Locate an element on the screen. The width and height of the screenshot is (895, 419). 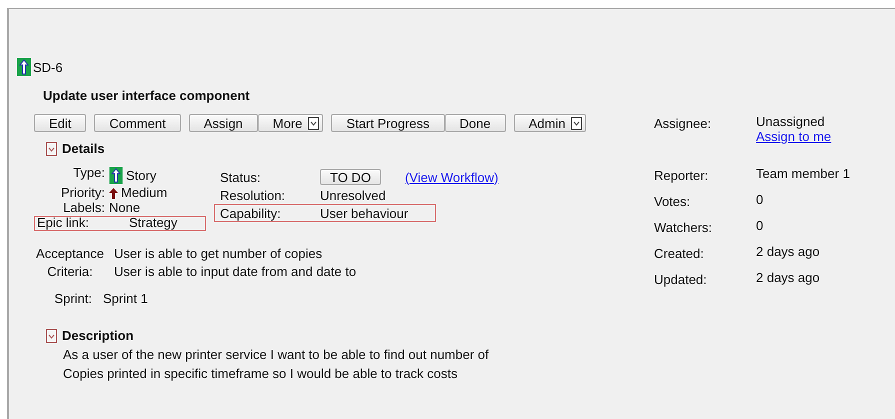
field-label: Created: is located at coordinates (679, 254).